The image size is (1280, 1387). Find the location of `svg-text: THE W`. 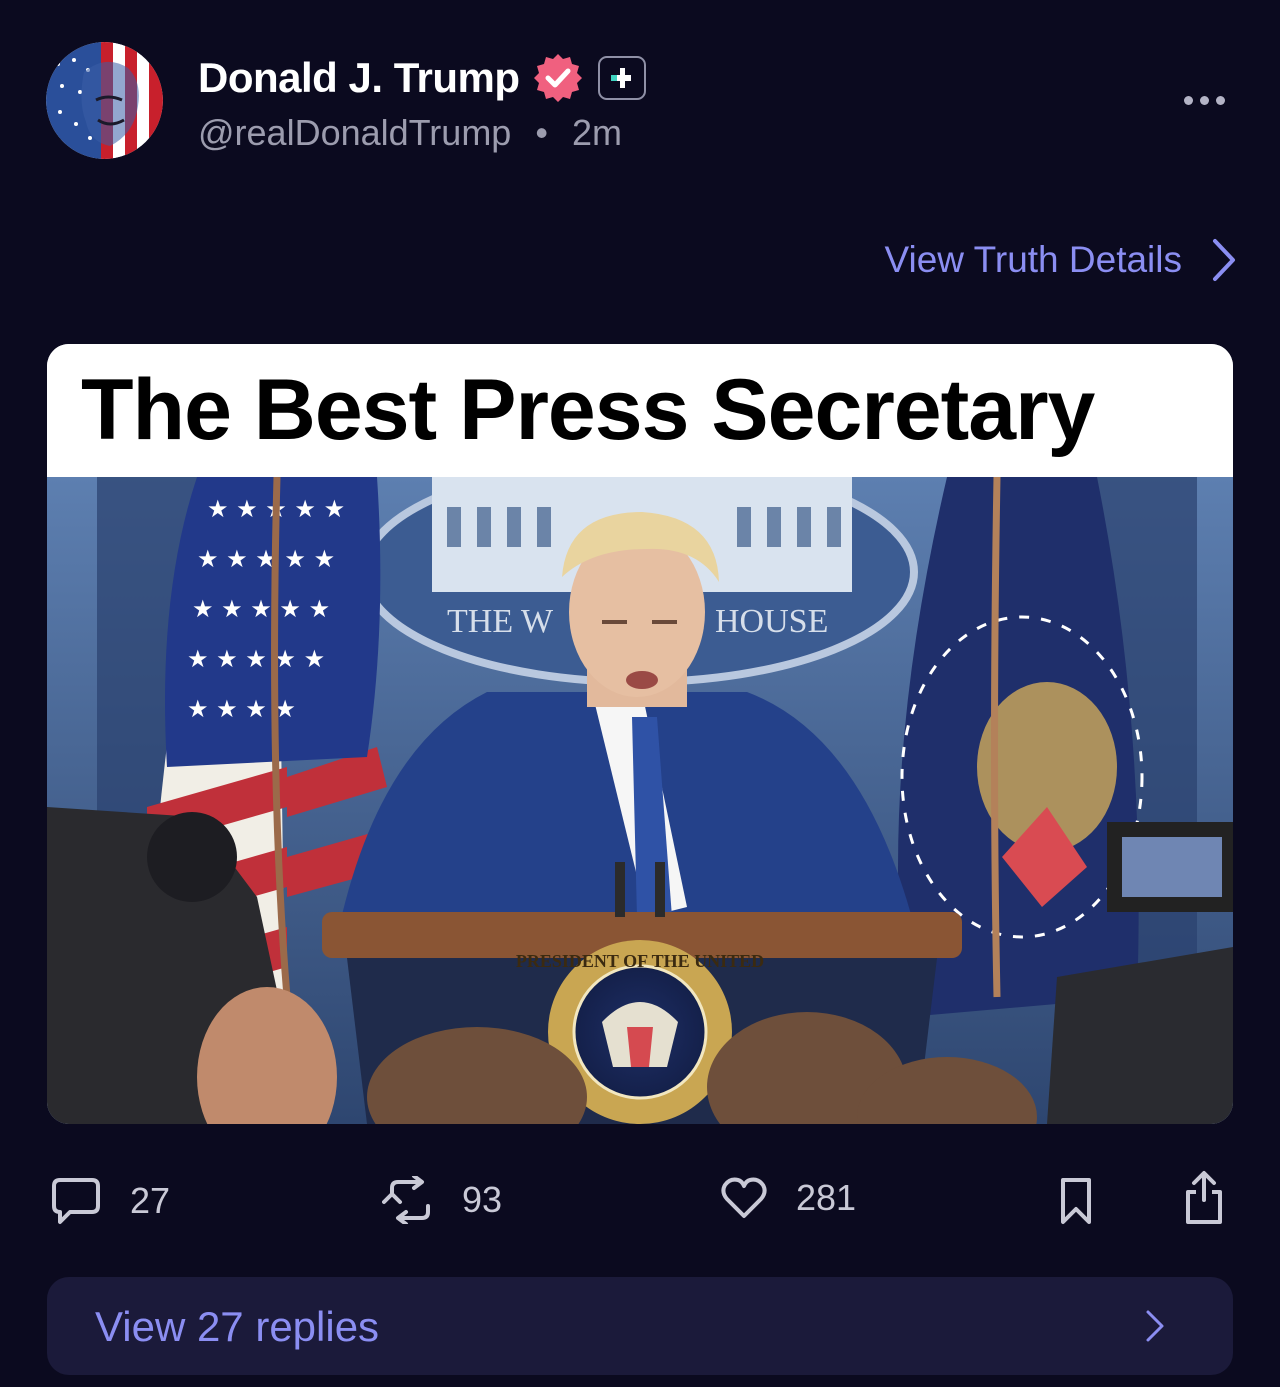

svg-text: THE W is located at coordinates (500, 621).